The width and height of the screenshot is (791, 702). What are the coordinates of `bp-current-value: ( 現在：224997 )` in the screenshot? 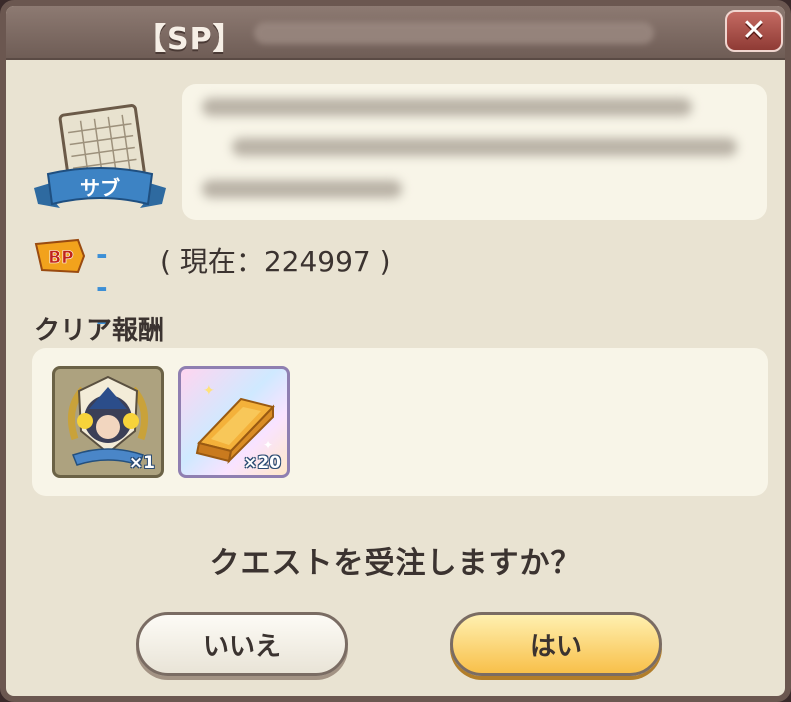 It's located at (275, 261).